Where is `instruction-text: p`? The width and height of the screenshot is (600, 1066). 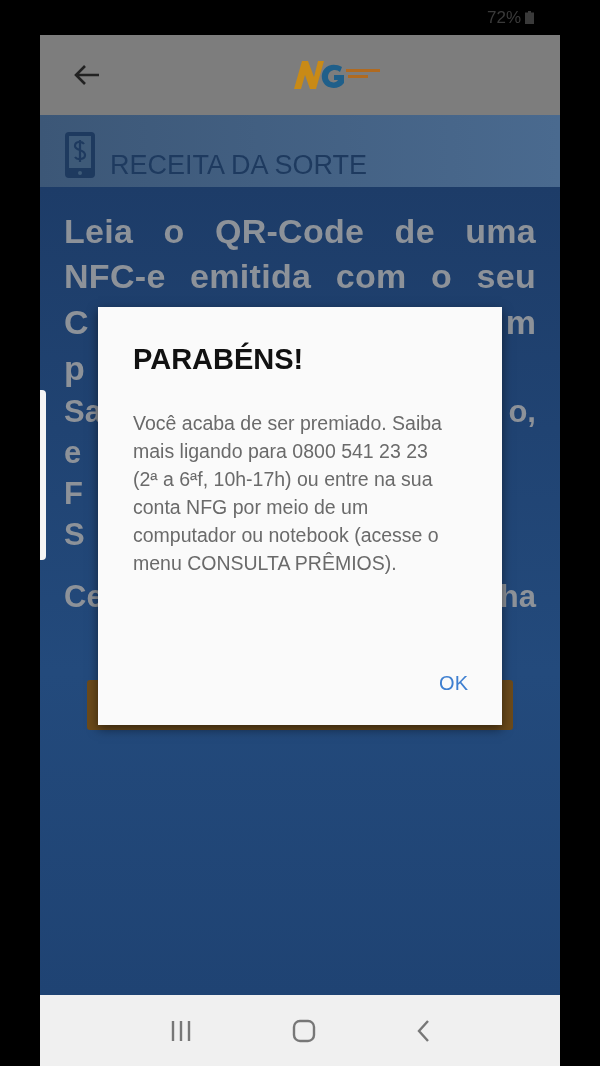 instruction-text: p is located at coordinates (74, 368).